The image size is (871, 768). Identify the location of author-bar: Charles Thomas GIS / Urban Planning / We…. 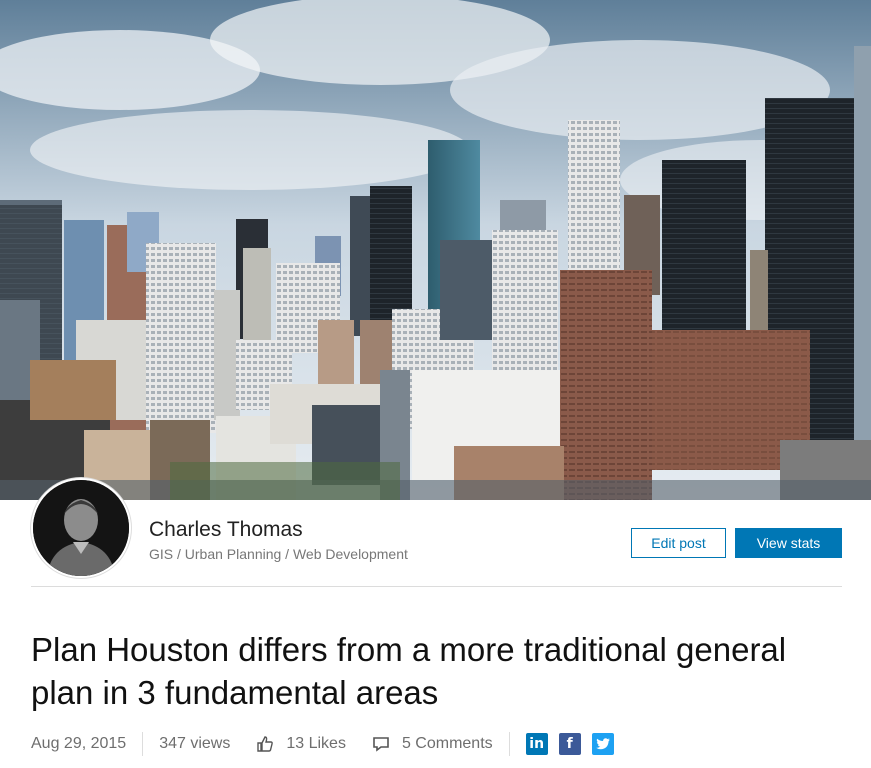
(435, 533).